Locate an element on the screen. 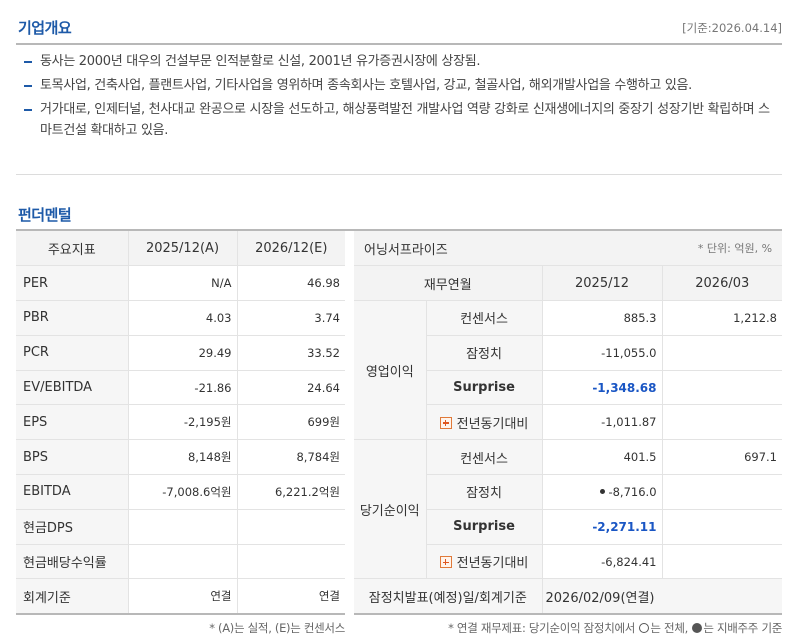  table-row: PBR 4.03 3.74 is located at coordinates (180, 318).